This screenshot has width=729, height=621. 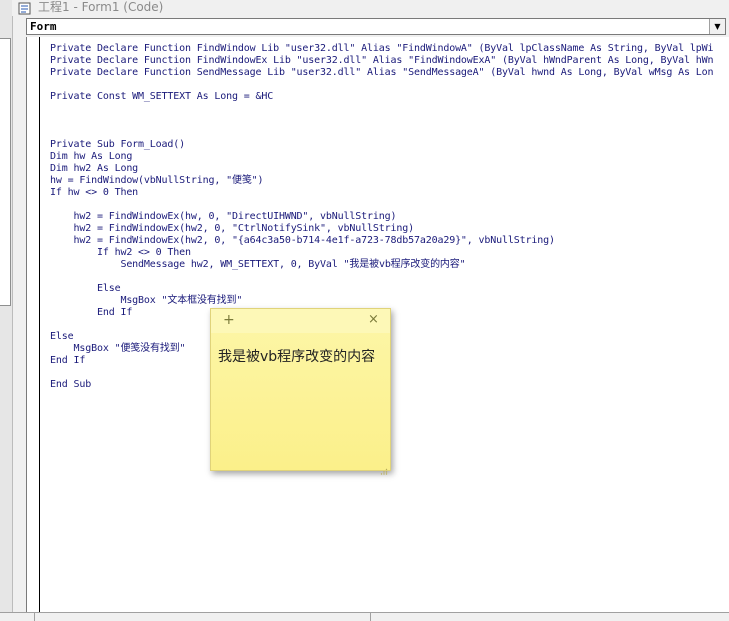 I want to click on sticky-note-text: 我是被vb程序改变的内容, so click(x=296, y=356).